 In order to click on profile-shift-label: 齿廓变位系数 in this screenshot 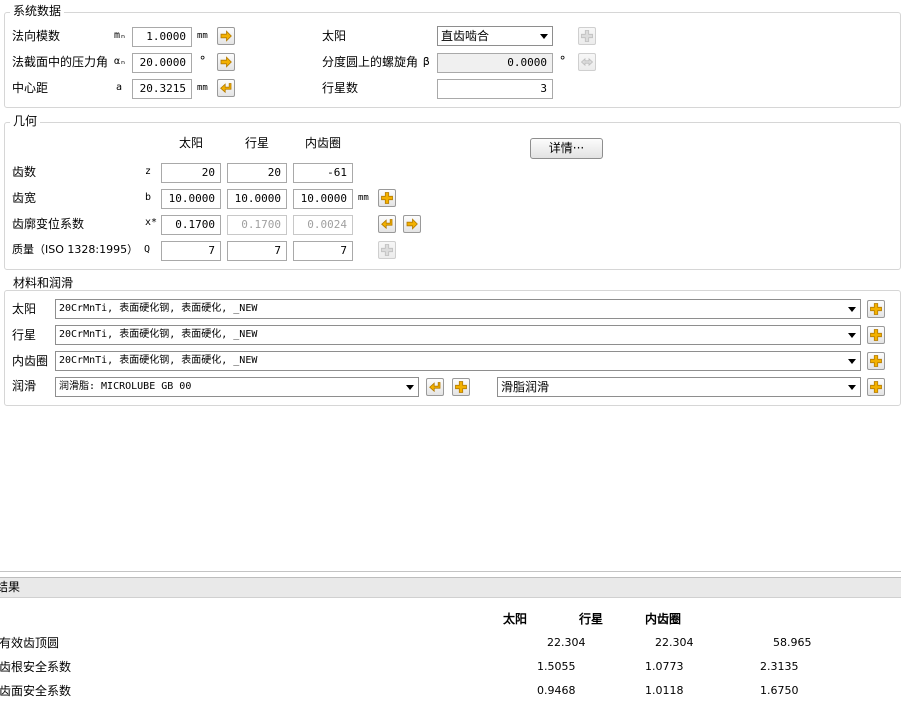, I will do `click(48, 224)`.